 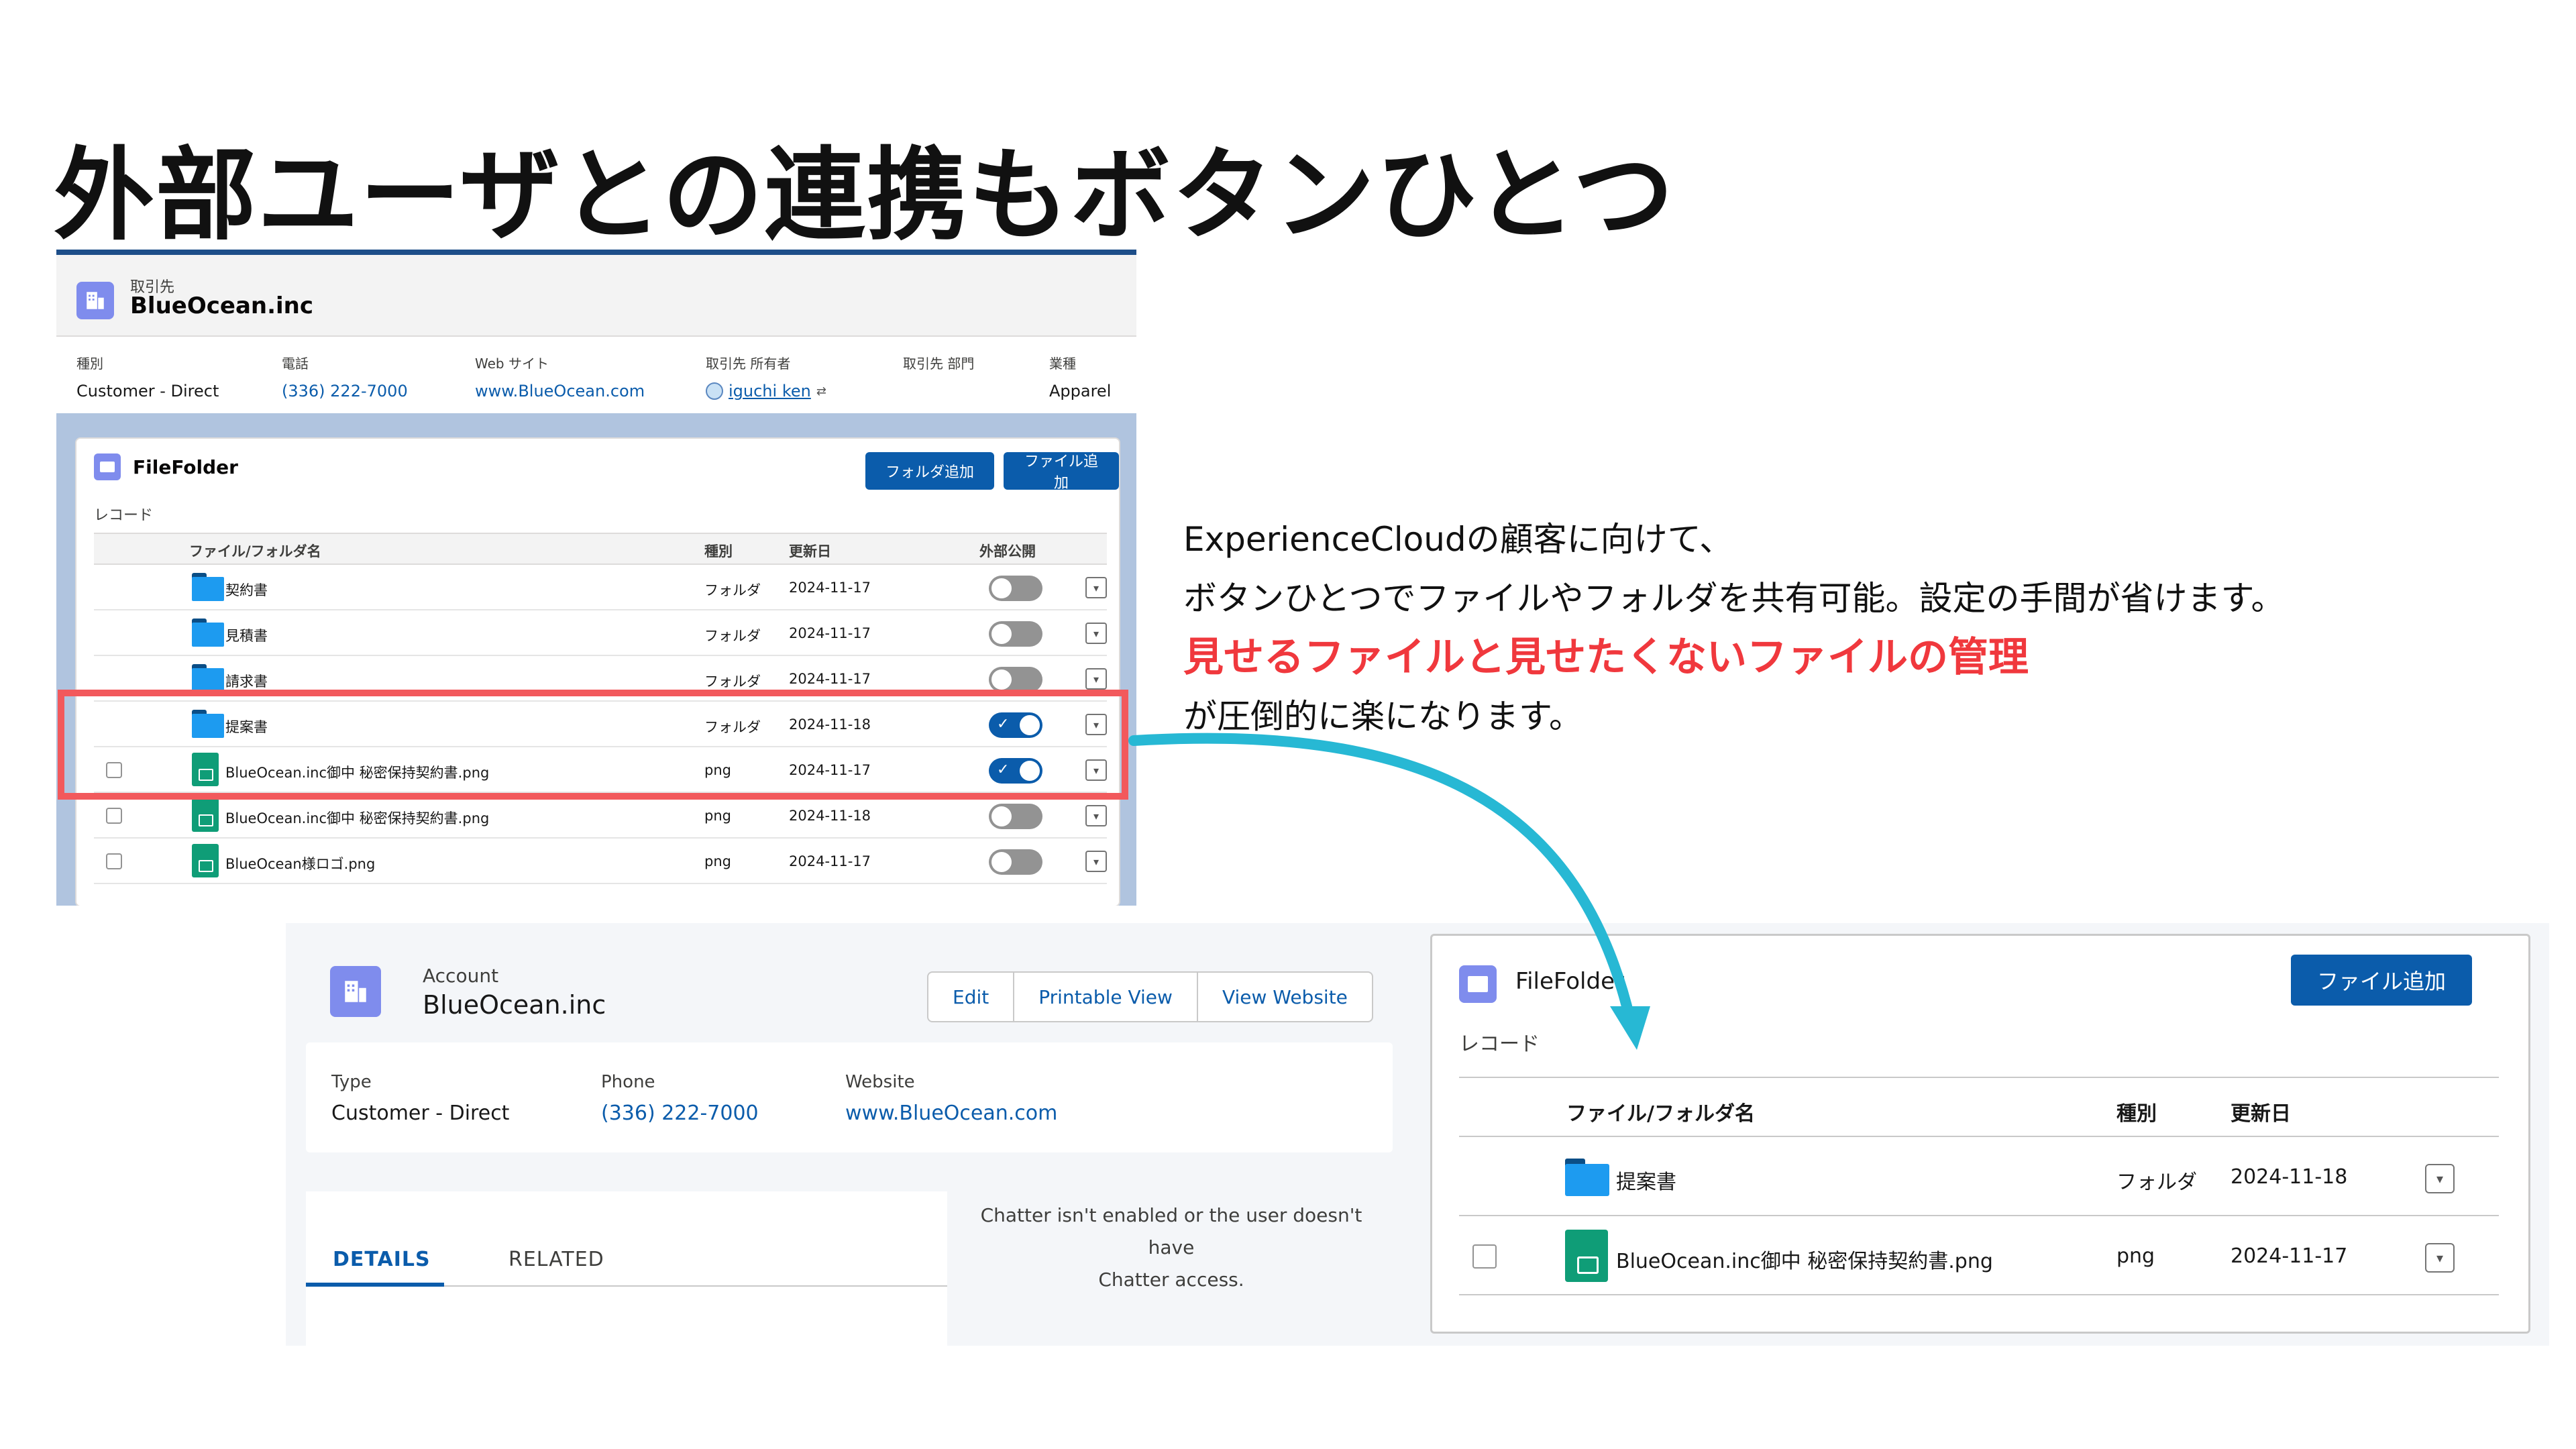 What do you see at coordinates (1080, 378) in the screenshot?
I see `field-industry: 業種 Apparel` at bounding box center [1080, 378].